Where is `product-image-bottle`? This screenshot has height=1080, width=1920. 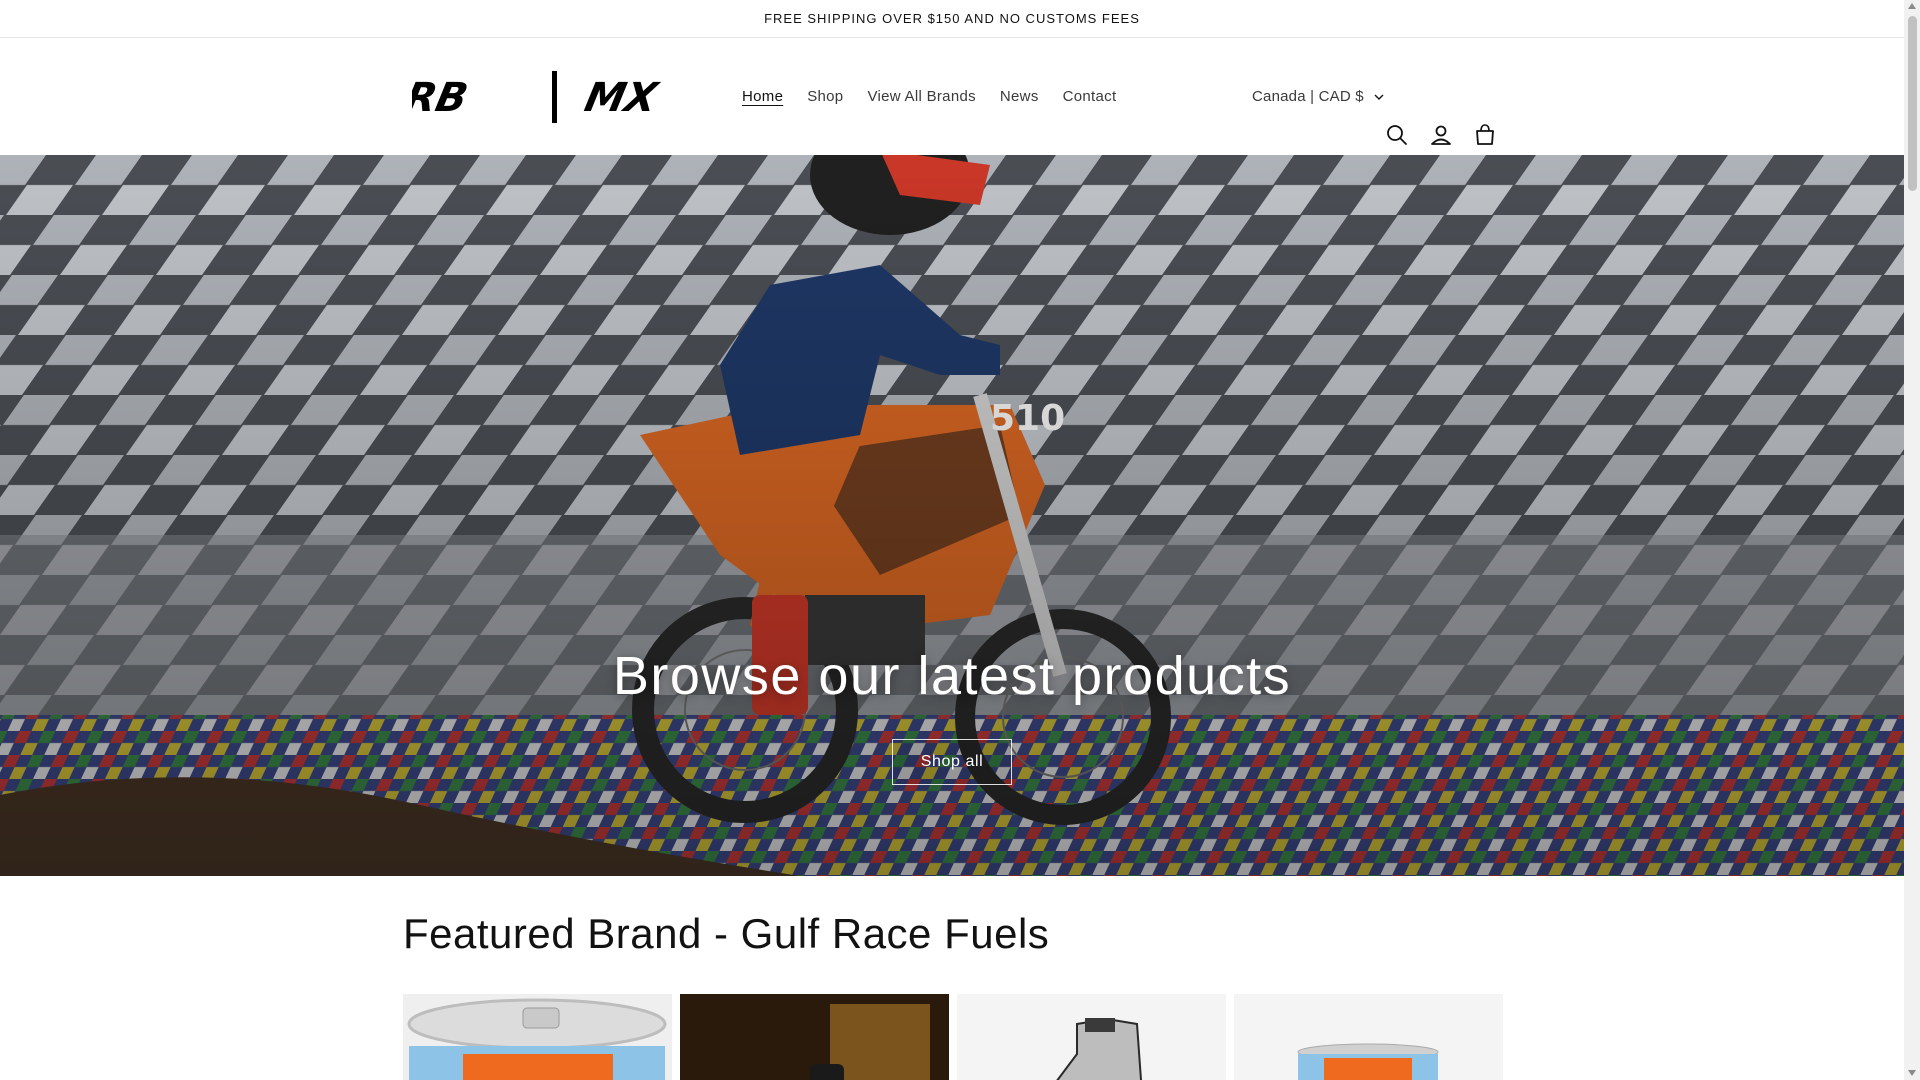
product-image-bottle is located at coordinates (814, 1037).